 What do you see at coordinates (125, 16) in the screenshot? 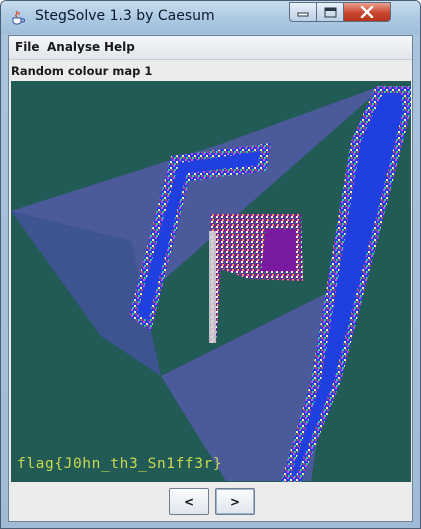
I see `window-title: StegSolve 1.3 by Caesum` at bounding box center [125, 16].